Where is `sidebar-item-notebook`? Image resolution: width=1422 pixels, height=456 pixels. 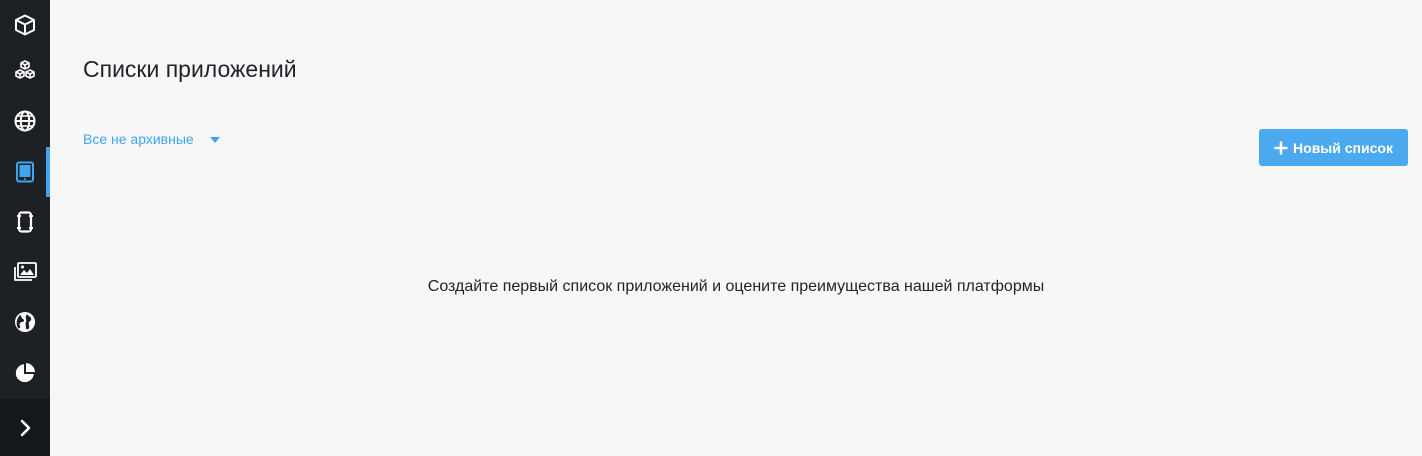 sidebar-item-notebook is located at coordinates (25, 222).